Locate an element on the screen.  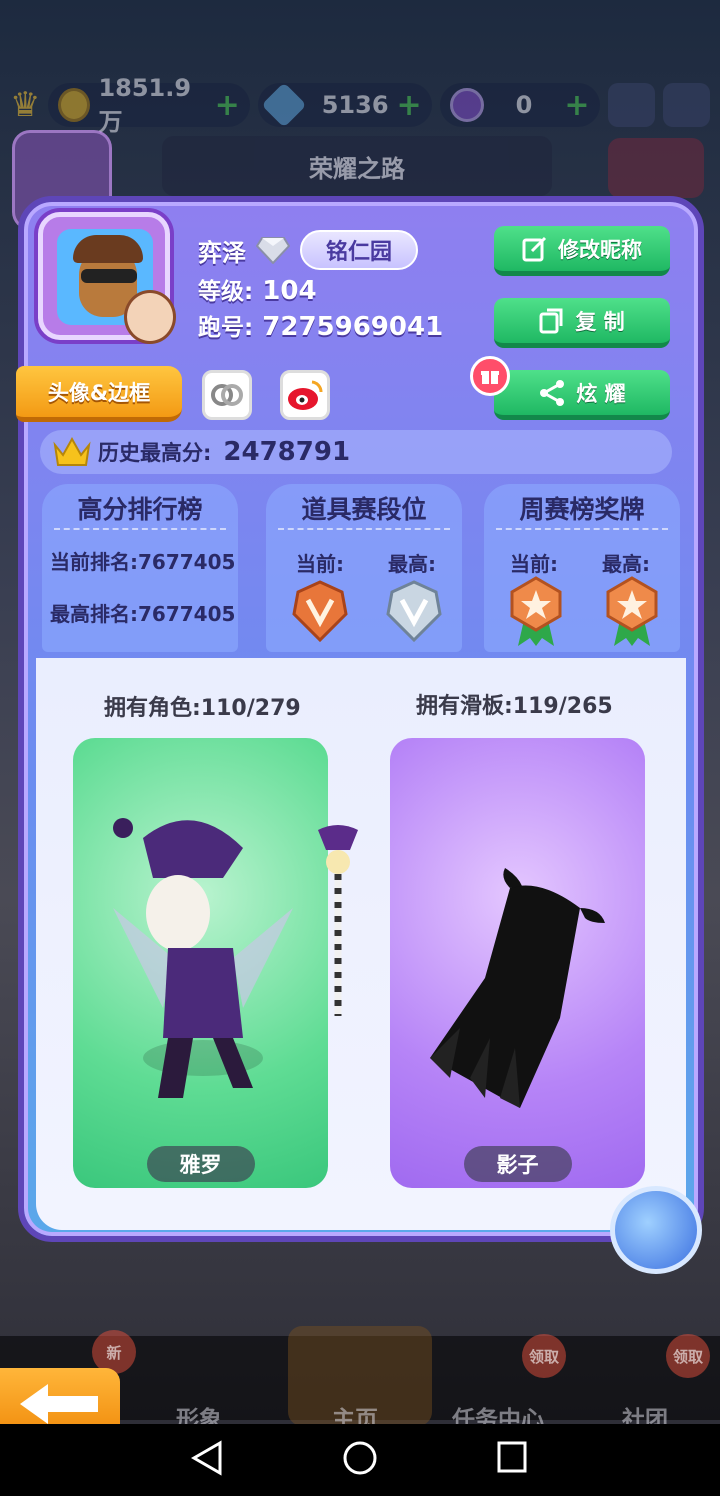
key-value: 5136 is located at coordinates (355, 105).